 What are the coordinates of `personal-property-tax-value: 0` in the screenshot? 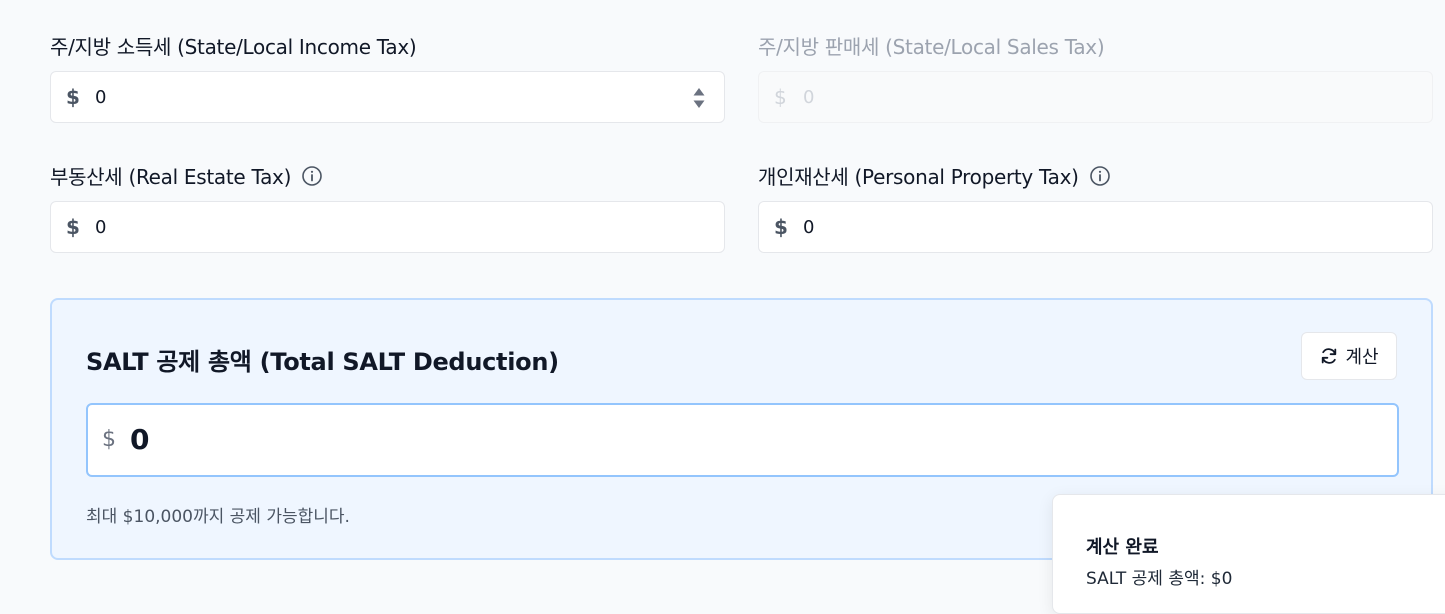 It's located at (808, 227).